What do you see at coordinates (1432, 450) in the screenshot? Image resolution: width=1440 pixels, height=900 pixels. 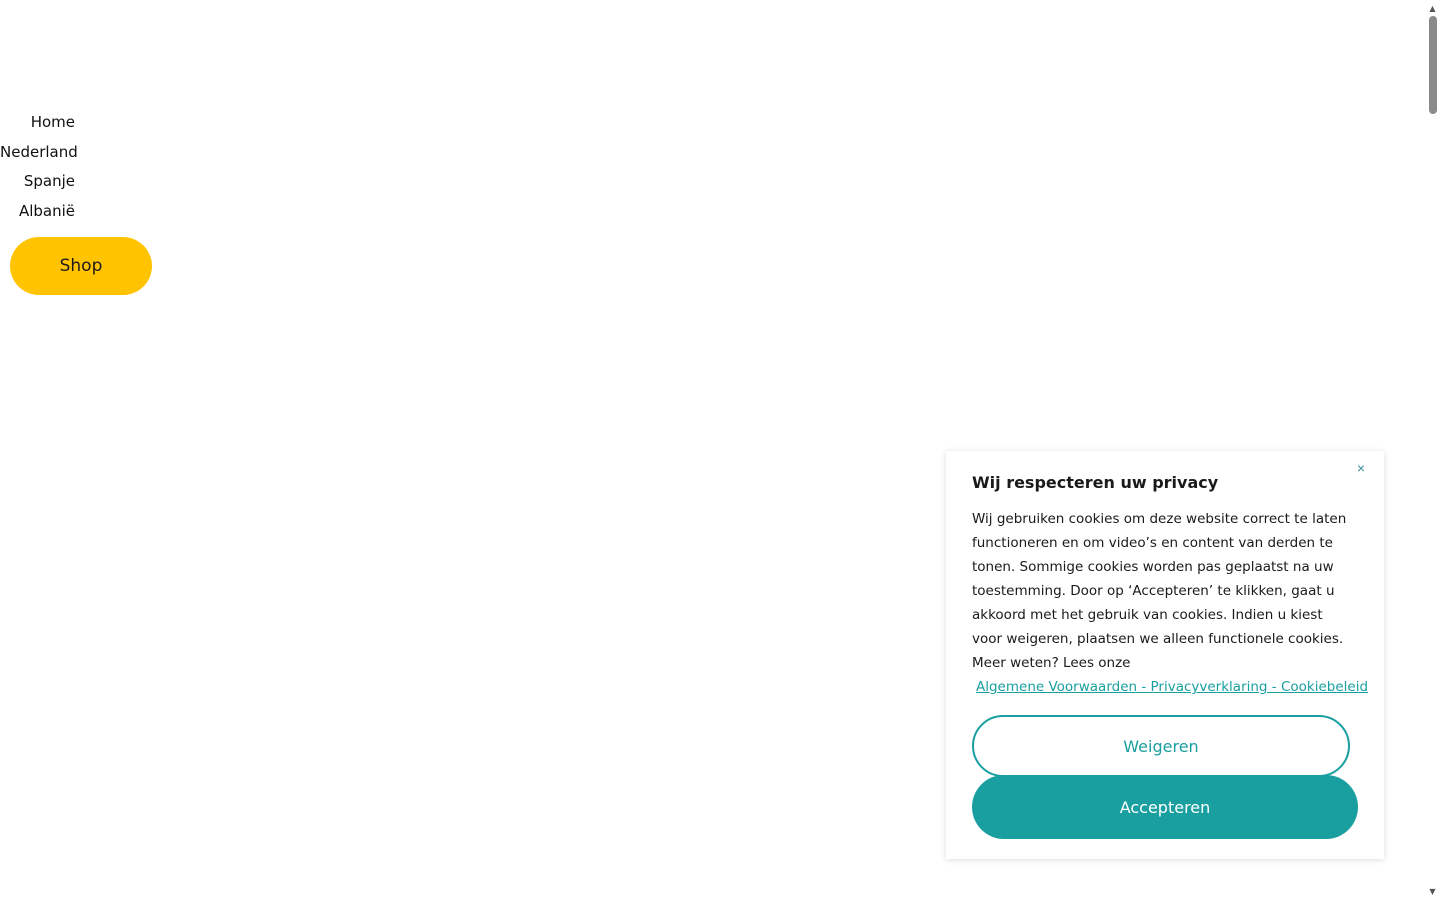 I see `page-scrollbar: ▲ ▼` at bounding box center [1432, 450].